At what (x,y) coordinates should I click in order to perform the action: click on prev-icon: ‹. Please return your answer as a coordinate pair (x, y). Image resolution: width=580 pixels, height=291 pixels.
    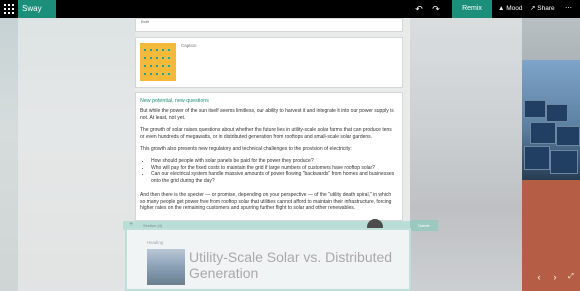
    Looking at the image, I should click on (539, 277).